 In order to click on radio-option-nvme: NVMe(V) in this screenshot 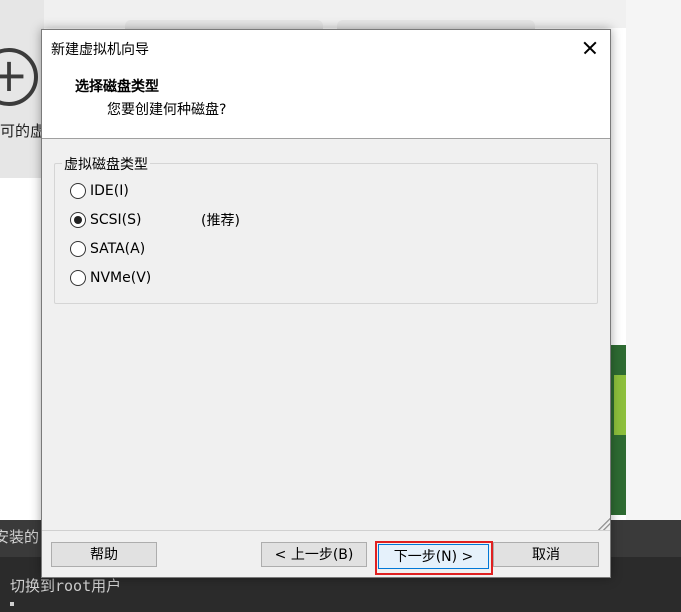, I will do `click(110, 278)`.